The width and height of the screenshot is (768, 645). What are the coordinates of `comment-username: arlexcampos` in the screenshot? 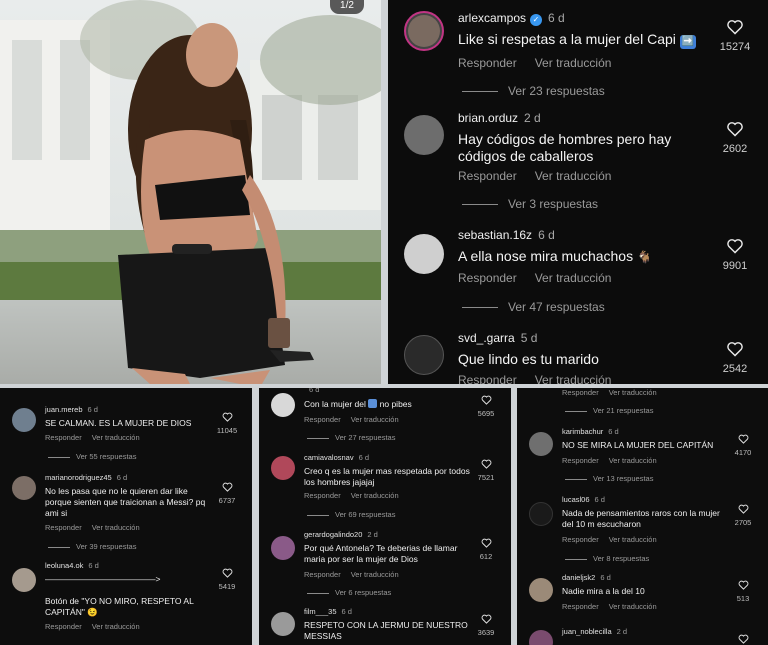 It's located at (492, 18).